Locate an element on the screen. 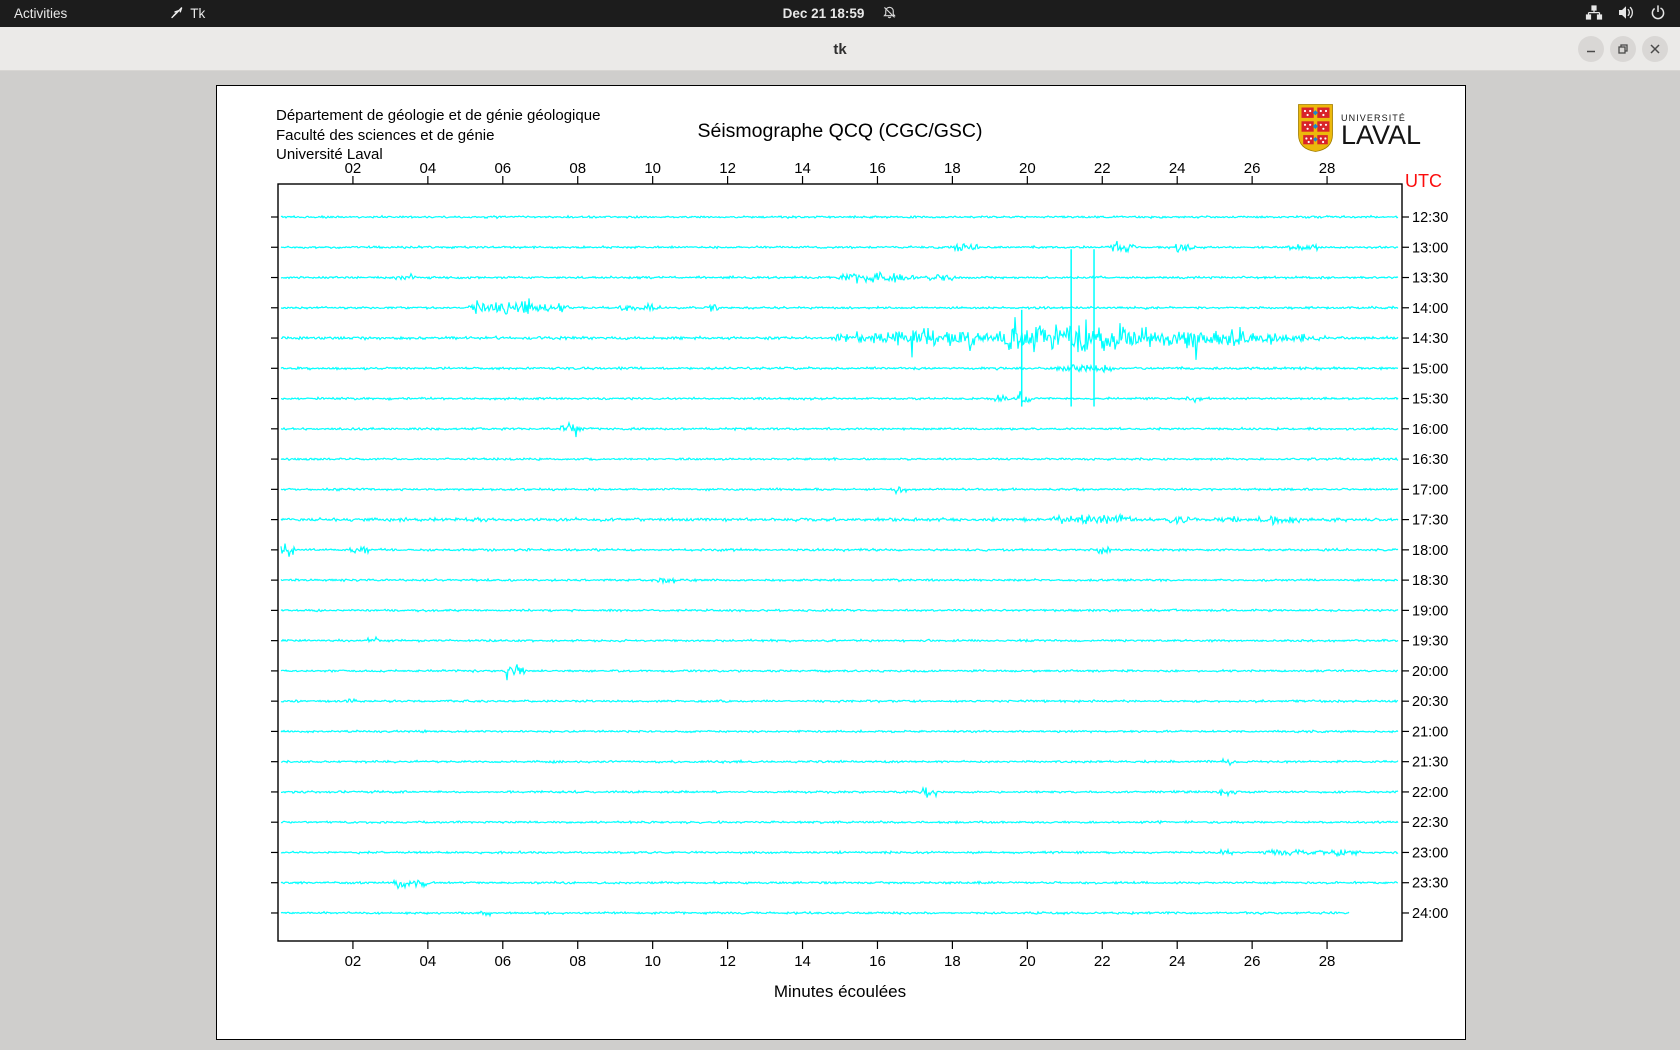 This screenshot has height=1050, width=1680. window-titlebar: tk is located at coordinates (840, 49).